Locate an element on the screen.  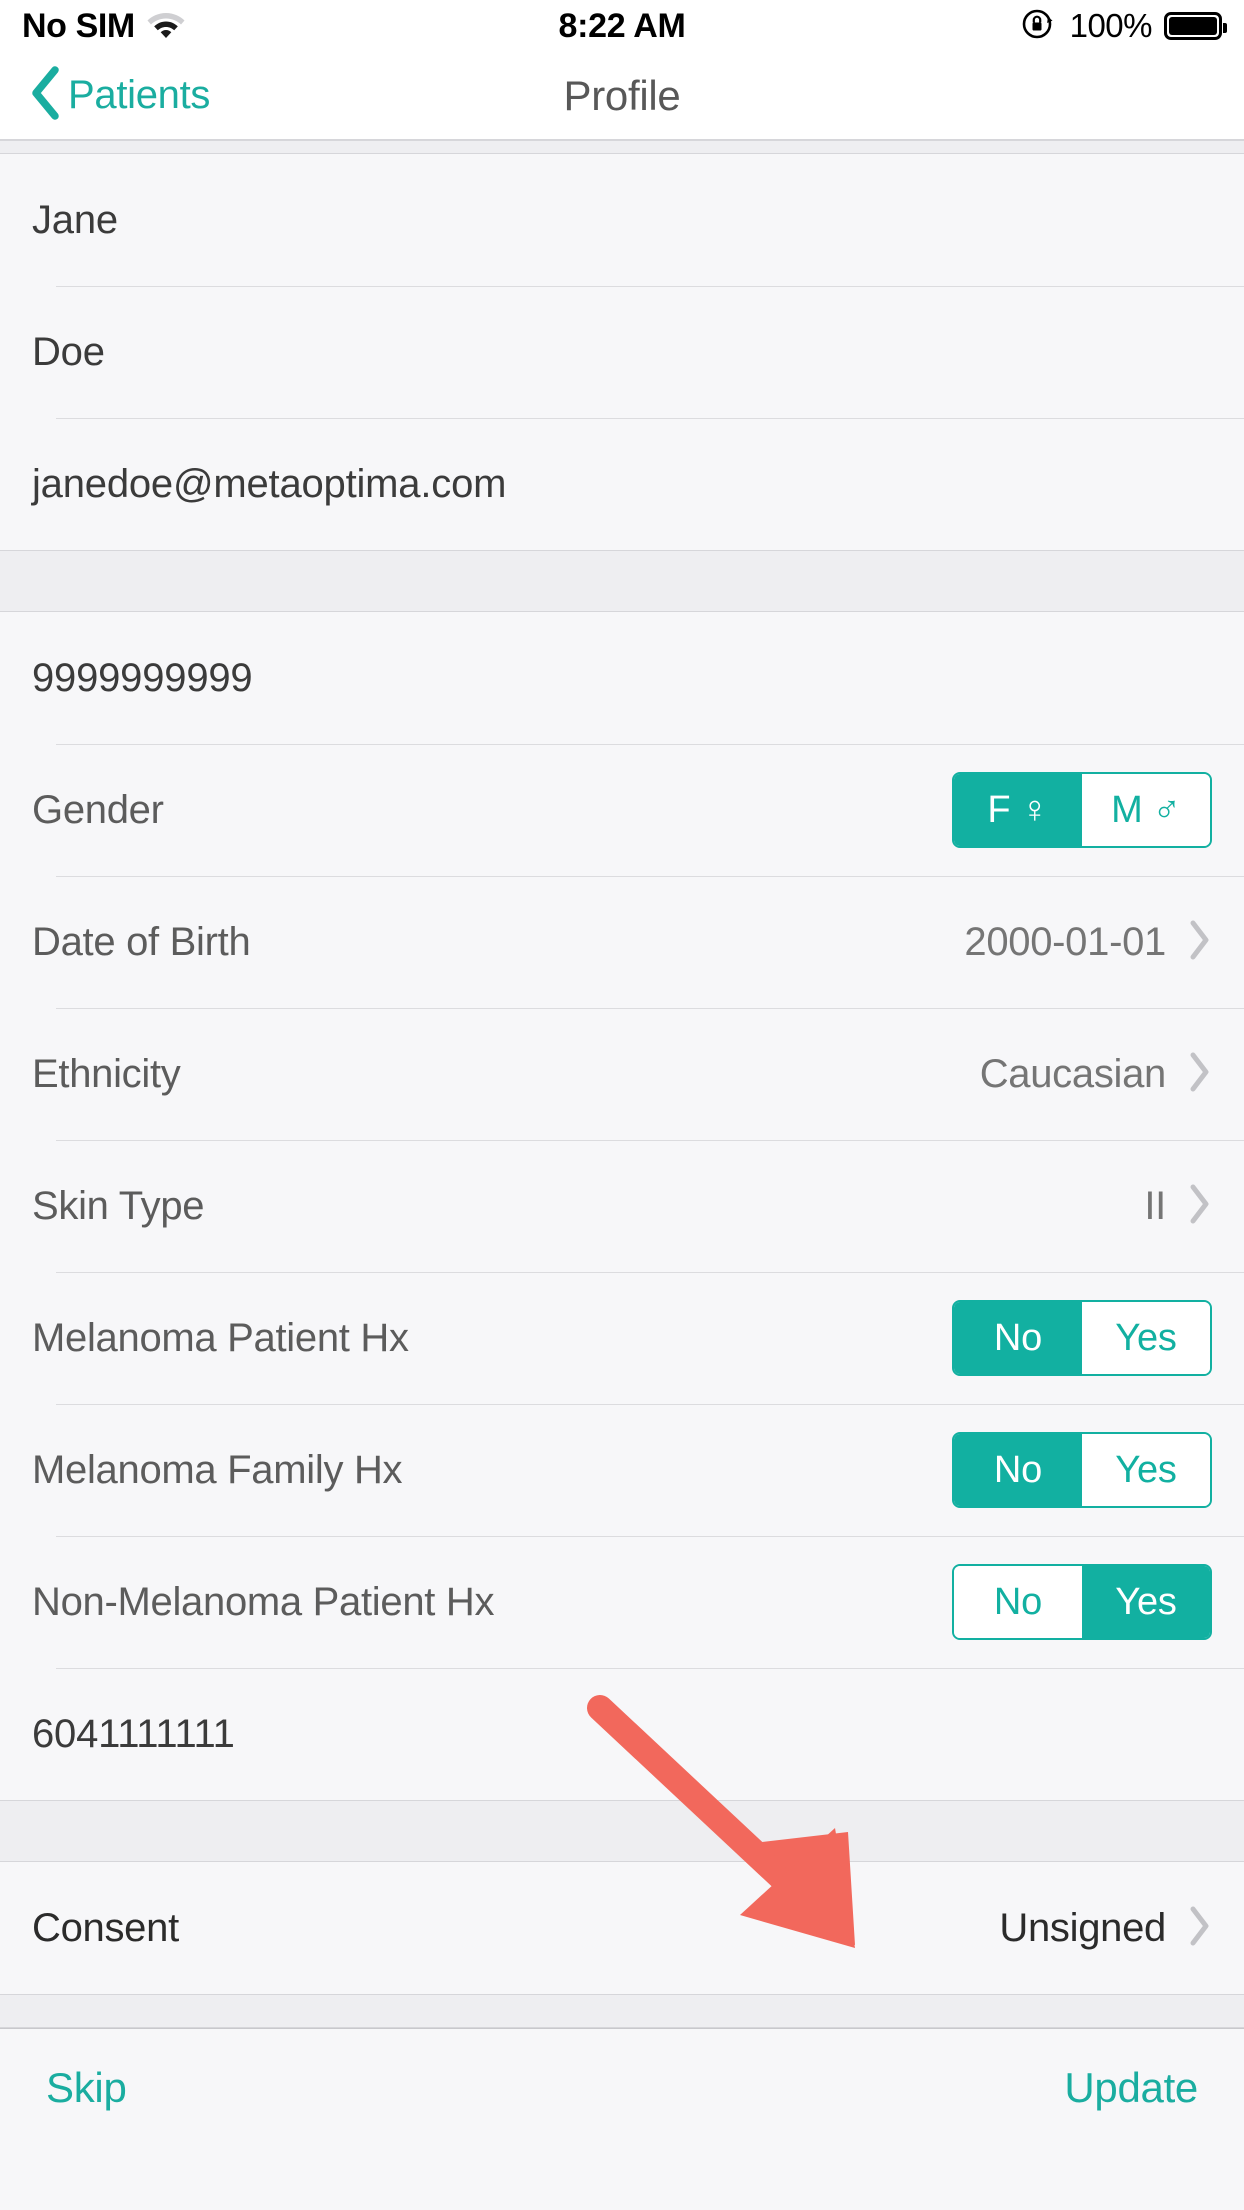
melanoma-family-hx-label: Melanoma Family Hx is located at coordinates (217, 1469).